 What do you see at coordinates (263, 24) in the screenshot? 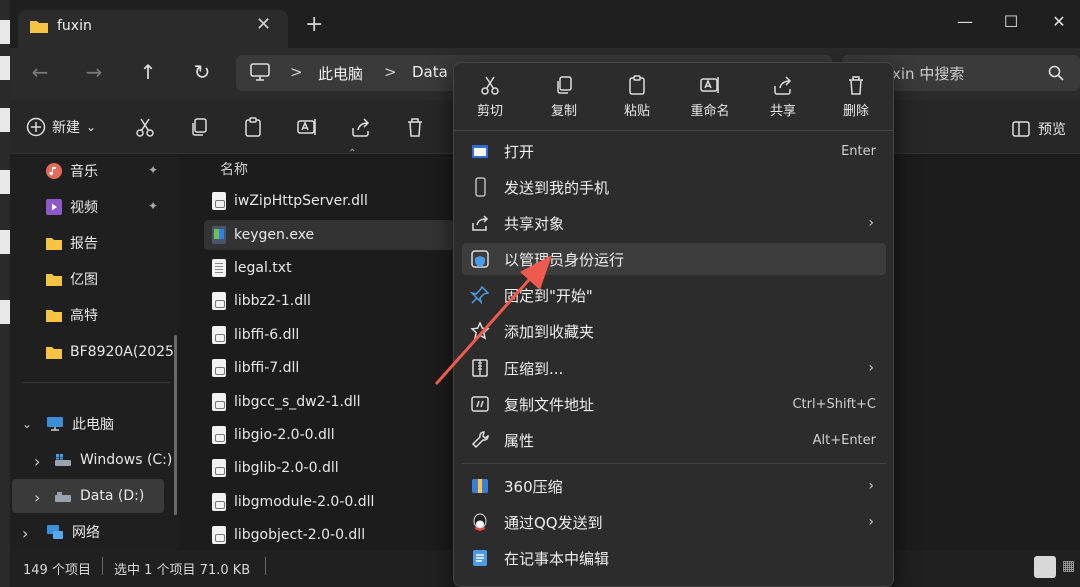
I see `tab-close-icon: ✕` at bounding box center [263, 24].